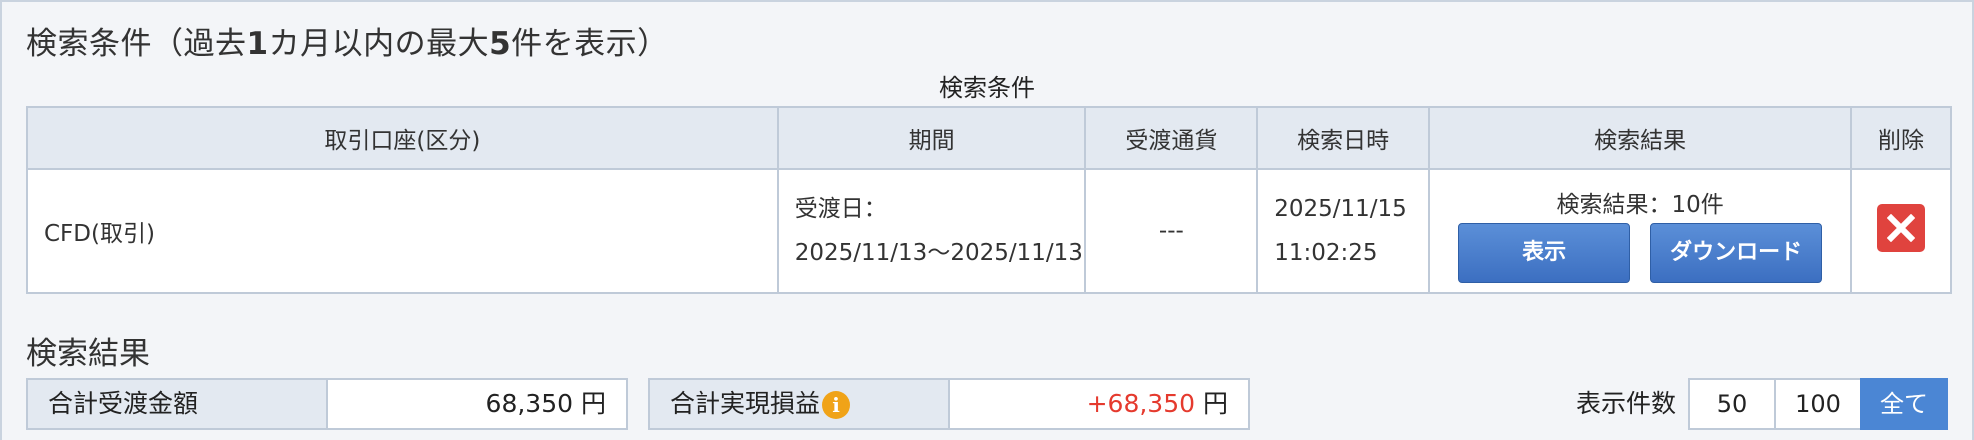 This screenshot has height=440, width=1974. Describe the element at coordinates (1818, 404) in the screenshot. I see `display-count-100-button: 100` at that location.